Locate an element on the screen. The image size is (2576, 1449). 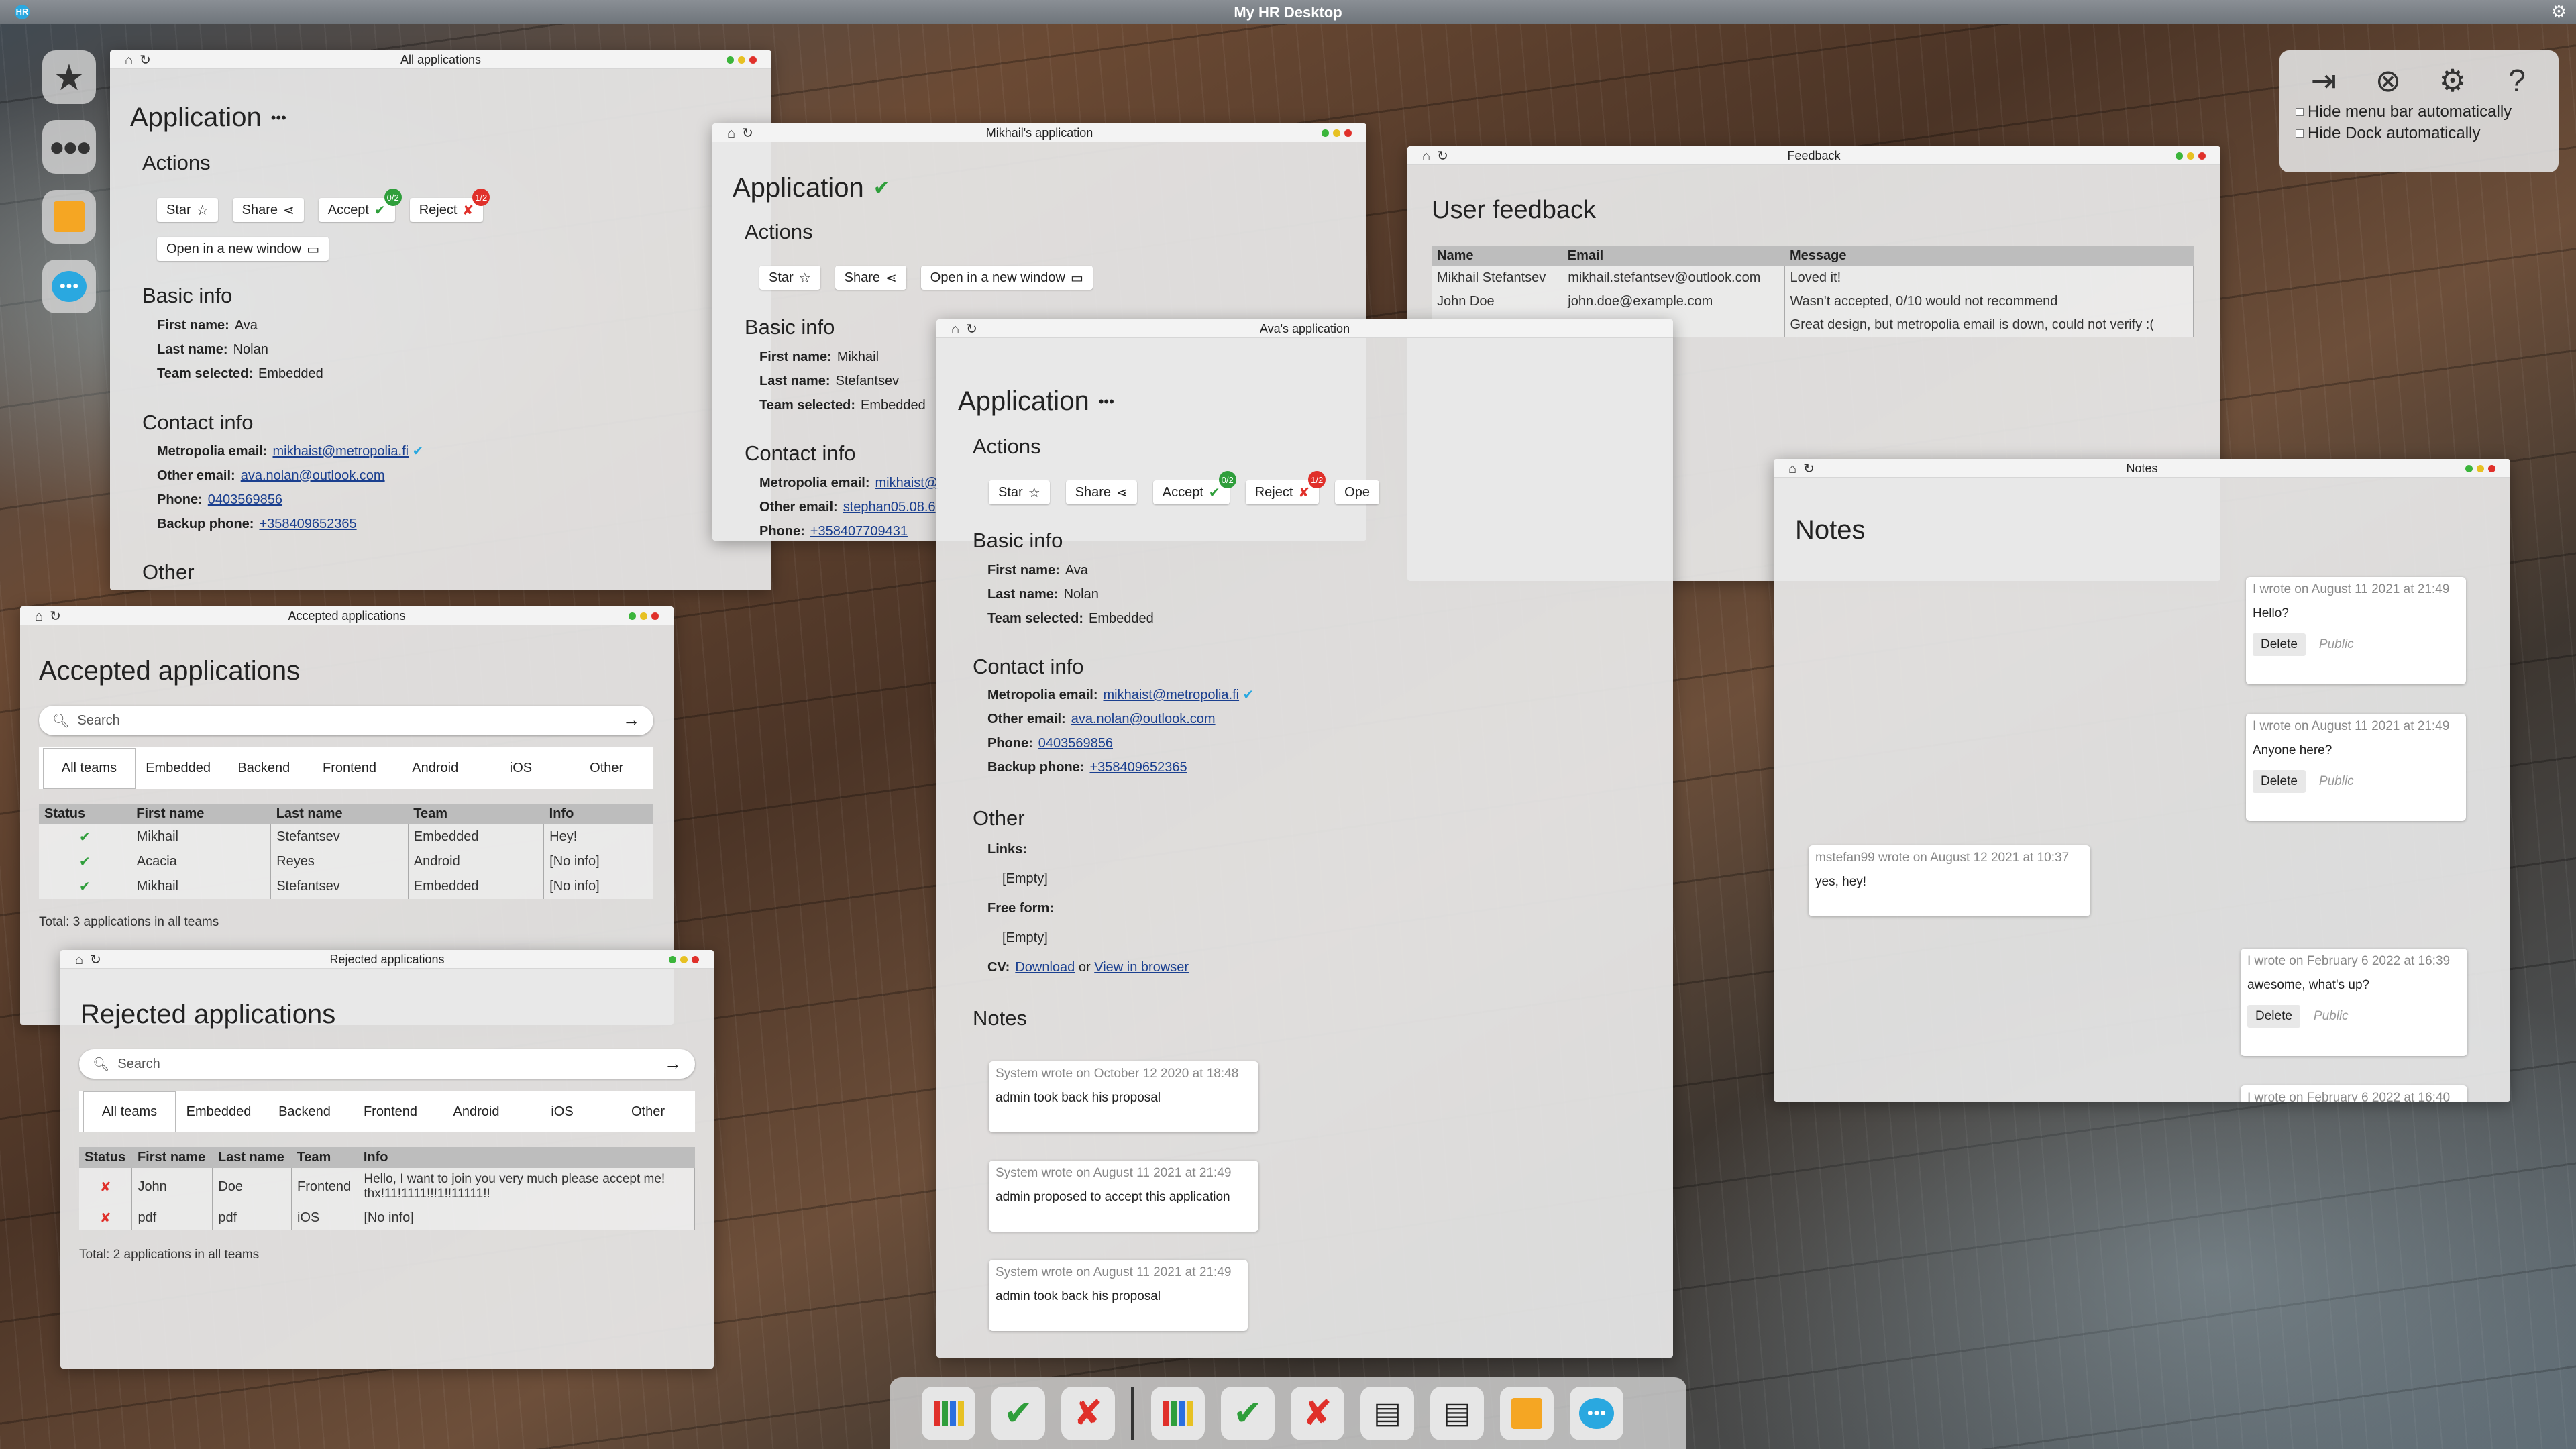
first-name-value: Ava is located at coordinates (246, 325).